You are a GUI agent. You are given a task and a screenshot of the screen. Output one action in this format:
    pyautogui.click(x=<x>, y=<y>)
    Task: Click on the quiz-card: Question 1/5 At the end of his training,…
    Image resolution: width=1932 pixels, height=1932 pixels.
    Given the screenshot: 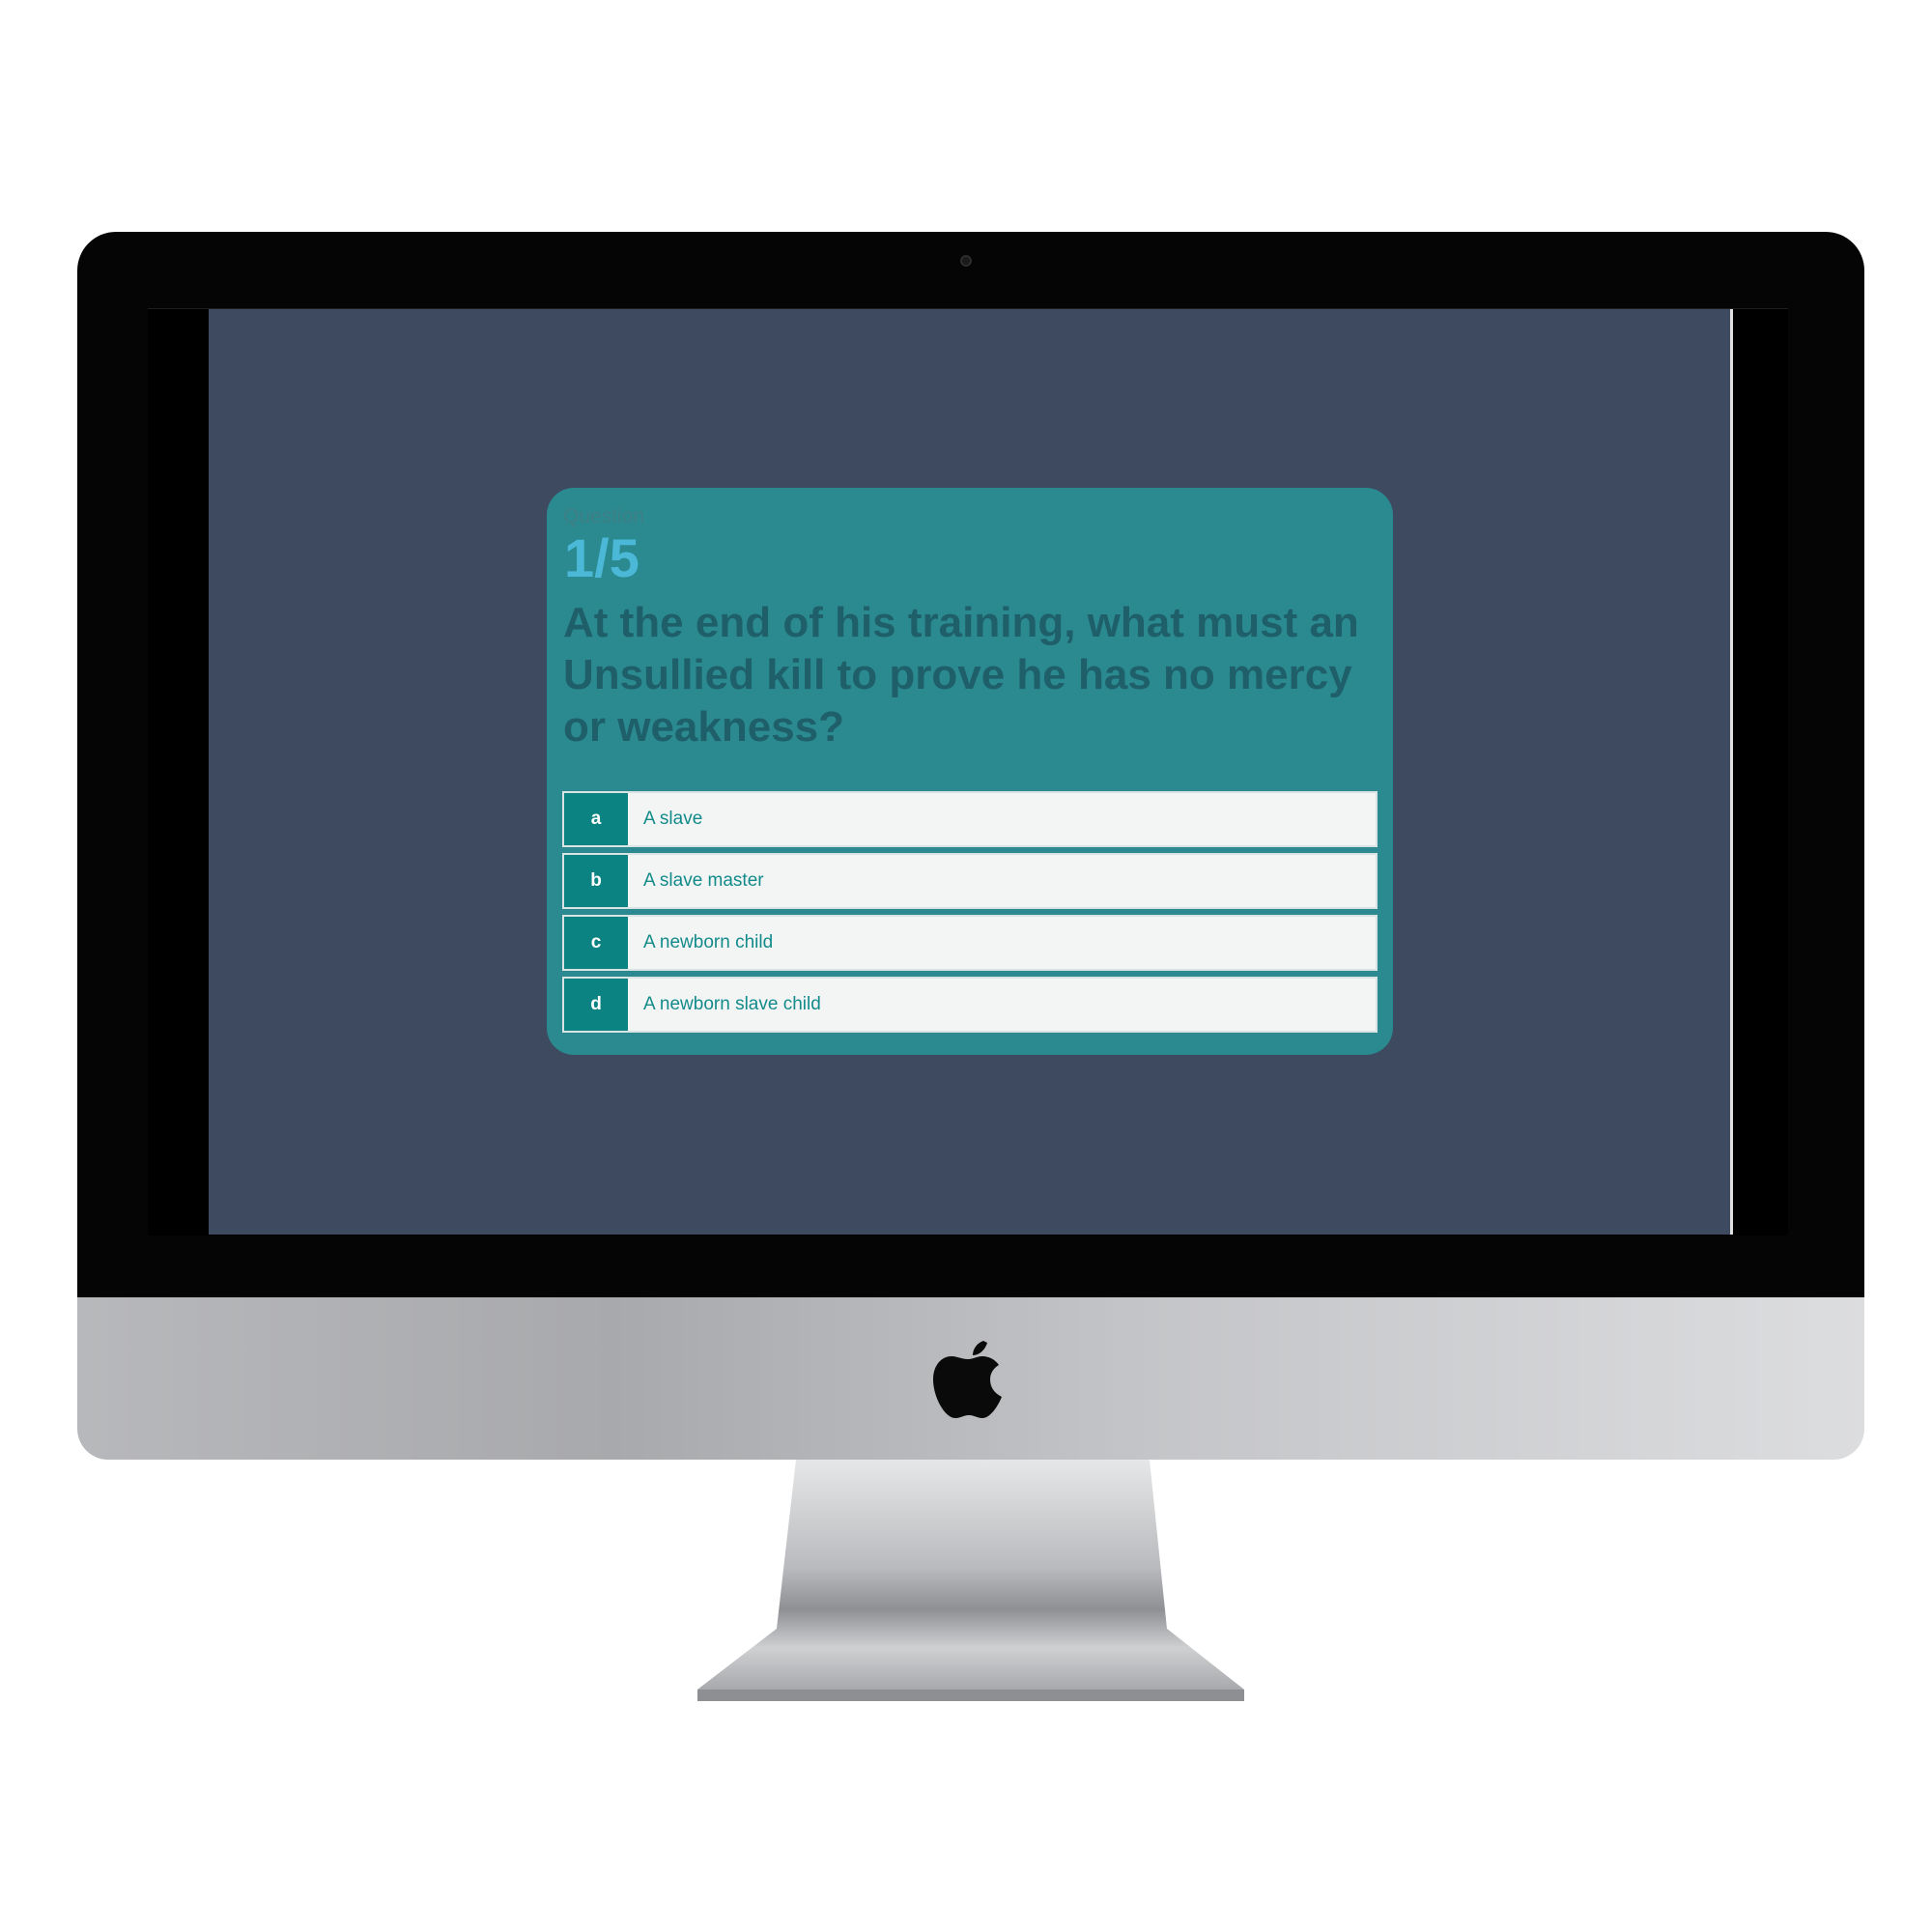 What is the action you would take?
    pyautogui.click(x=970, y=771)
    